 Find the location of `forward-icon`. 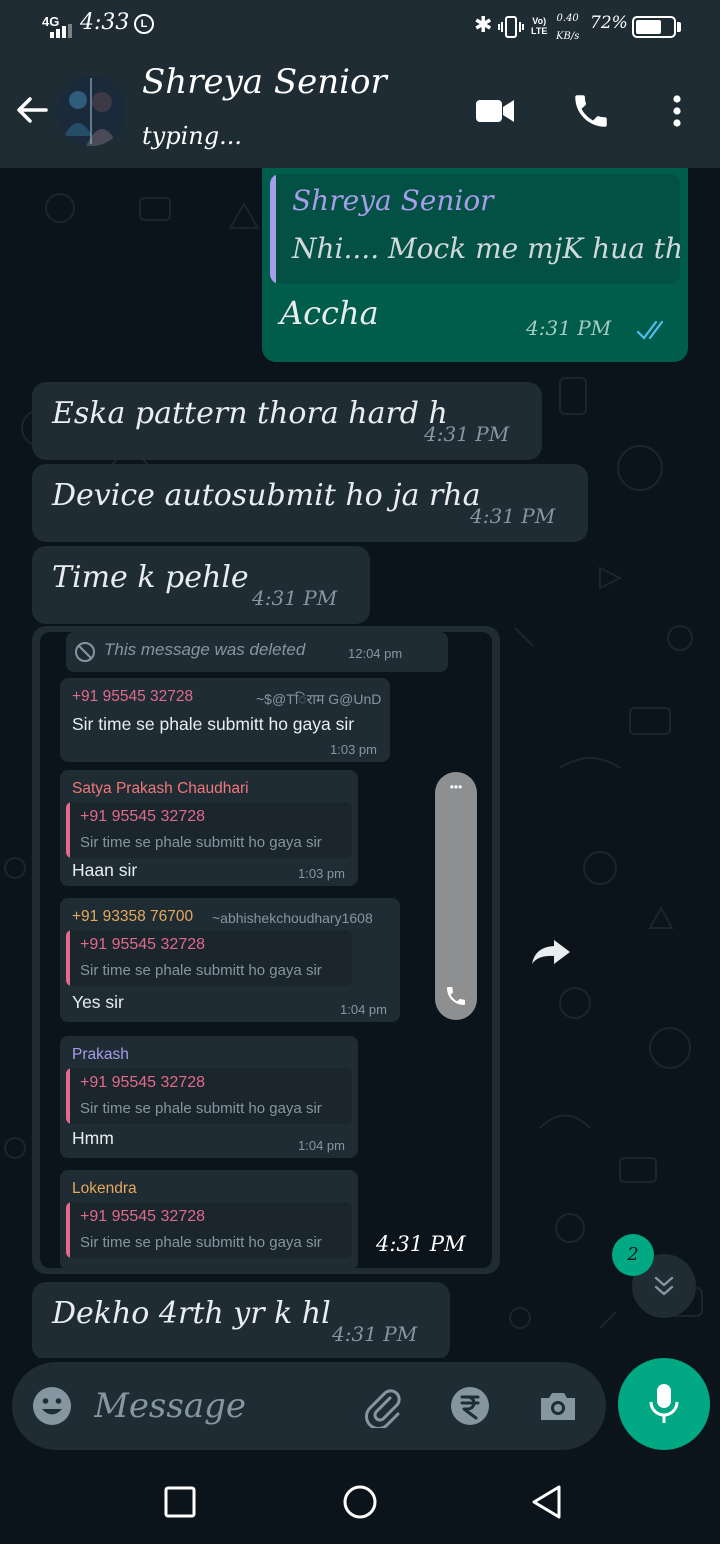

forward-icon is located at coordinates (550, 952).